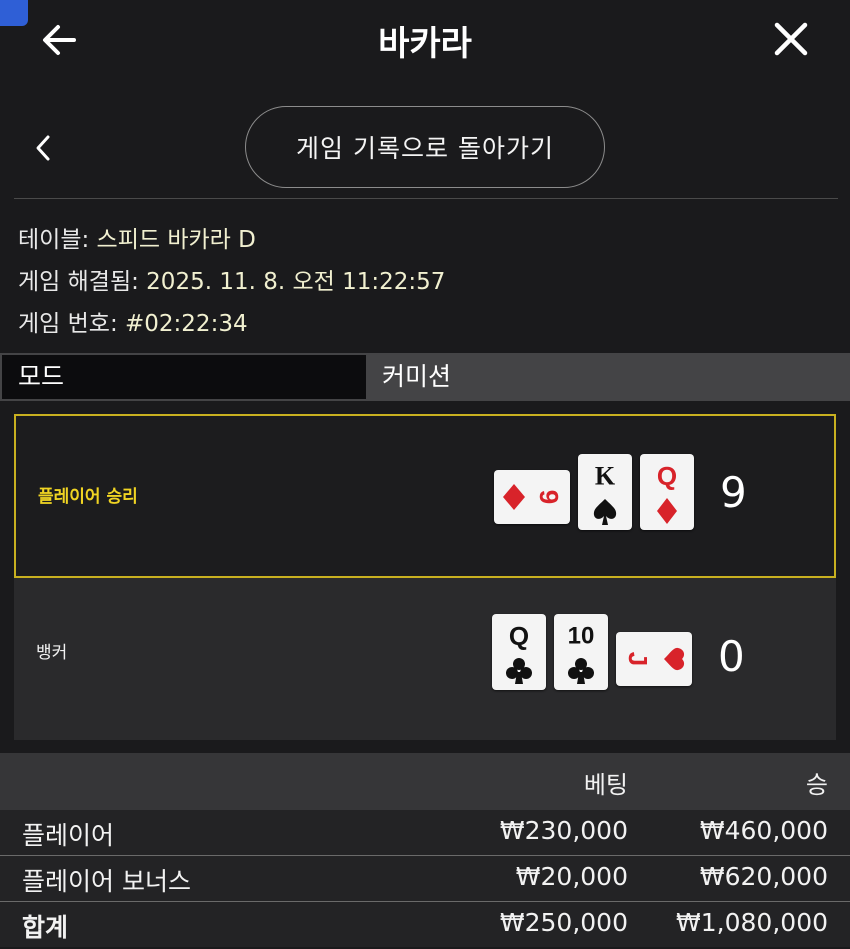 This screenshot has width=850, height=949. What do you see at coordinates (763, 830) in the screenshot?
I see `win-amount: ₩460,000` at bounding box center [763, 830].